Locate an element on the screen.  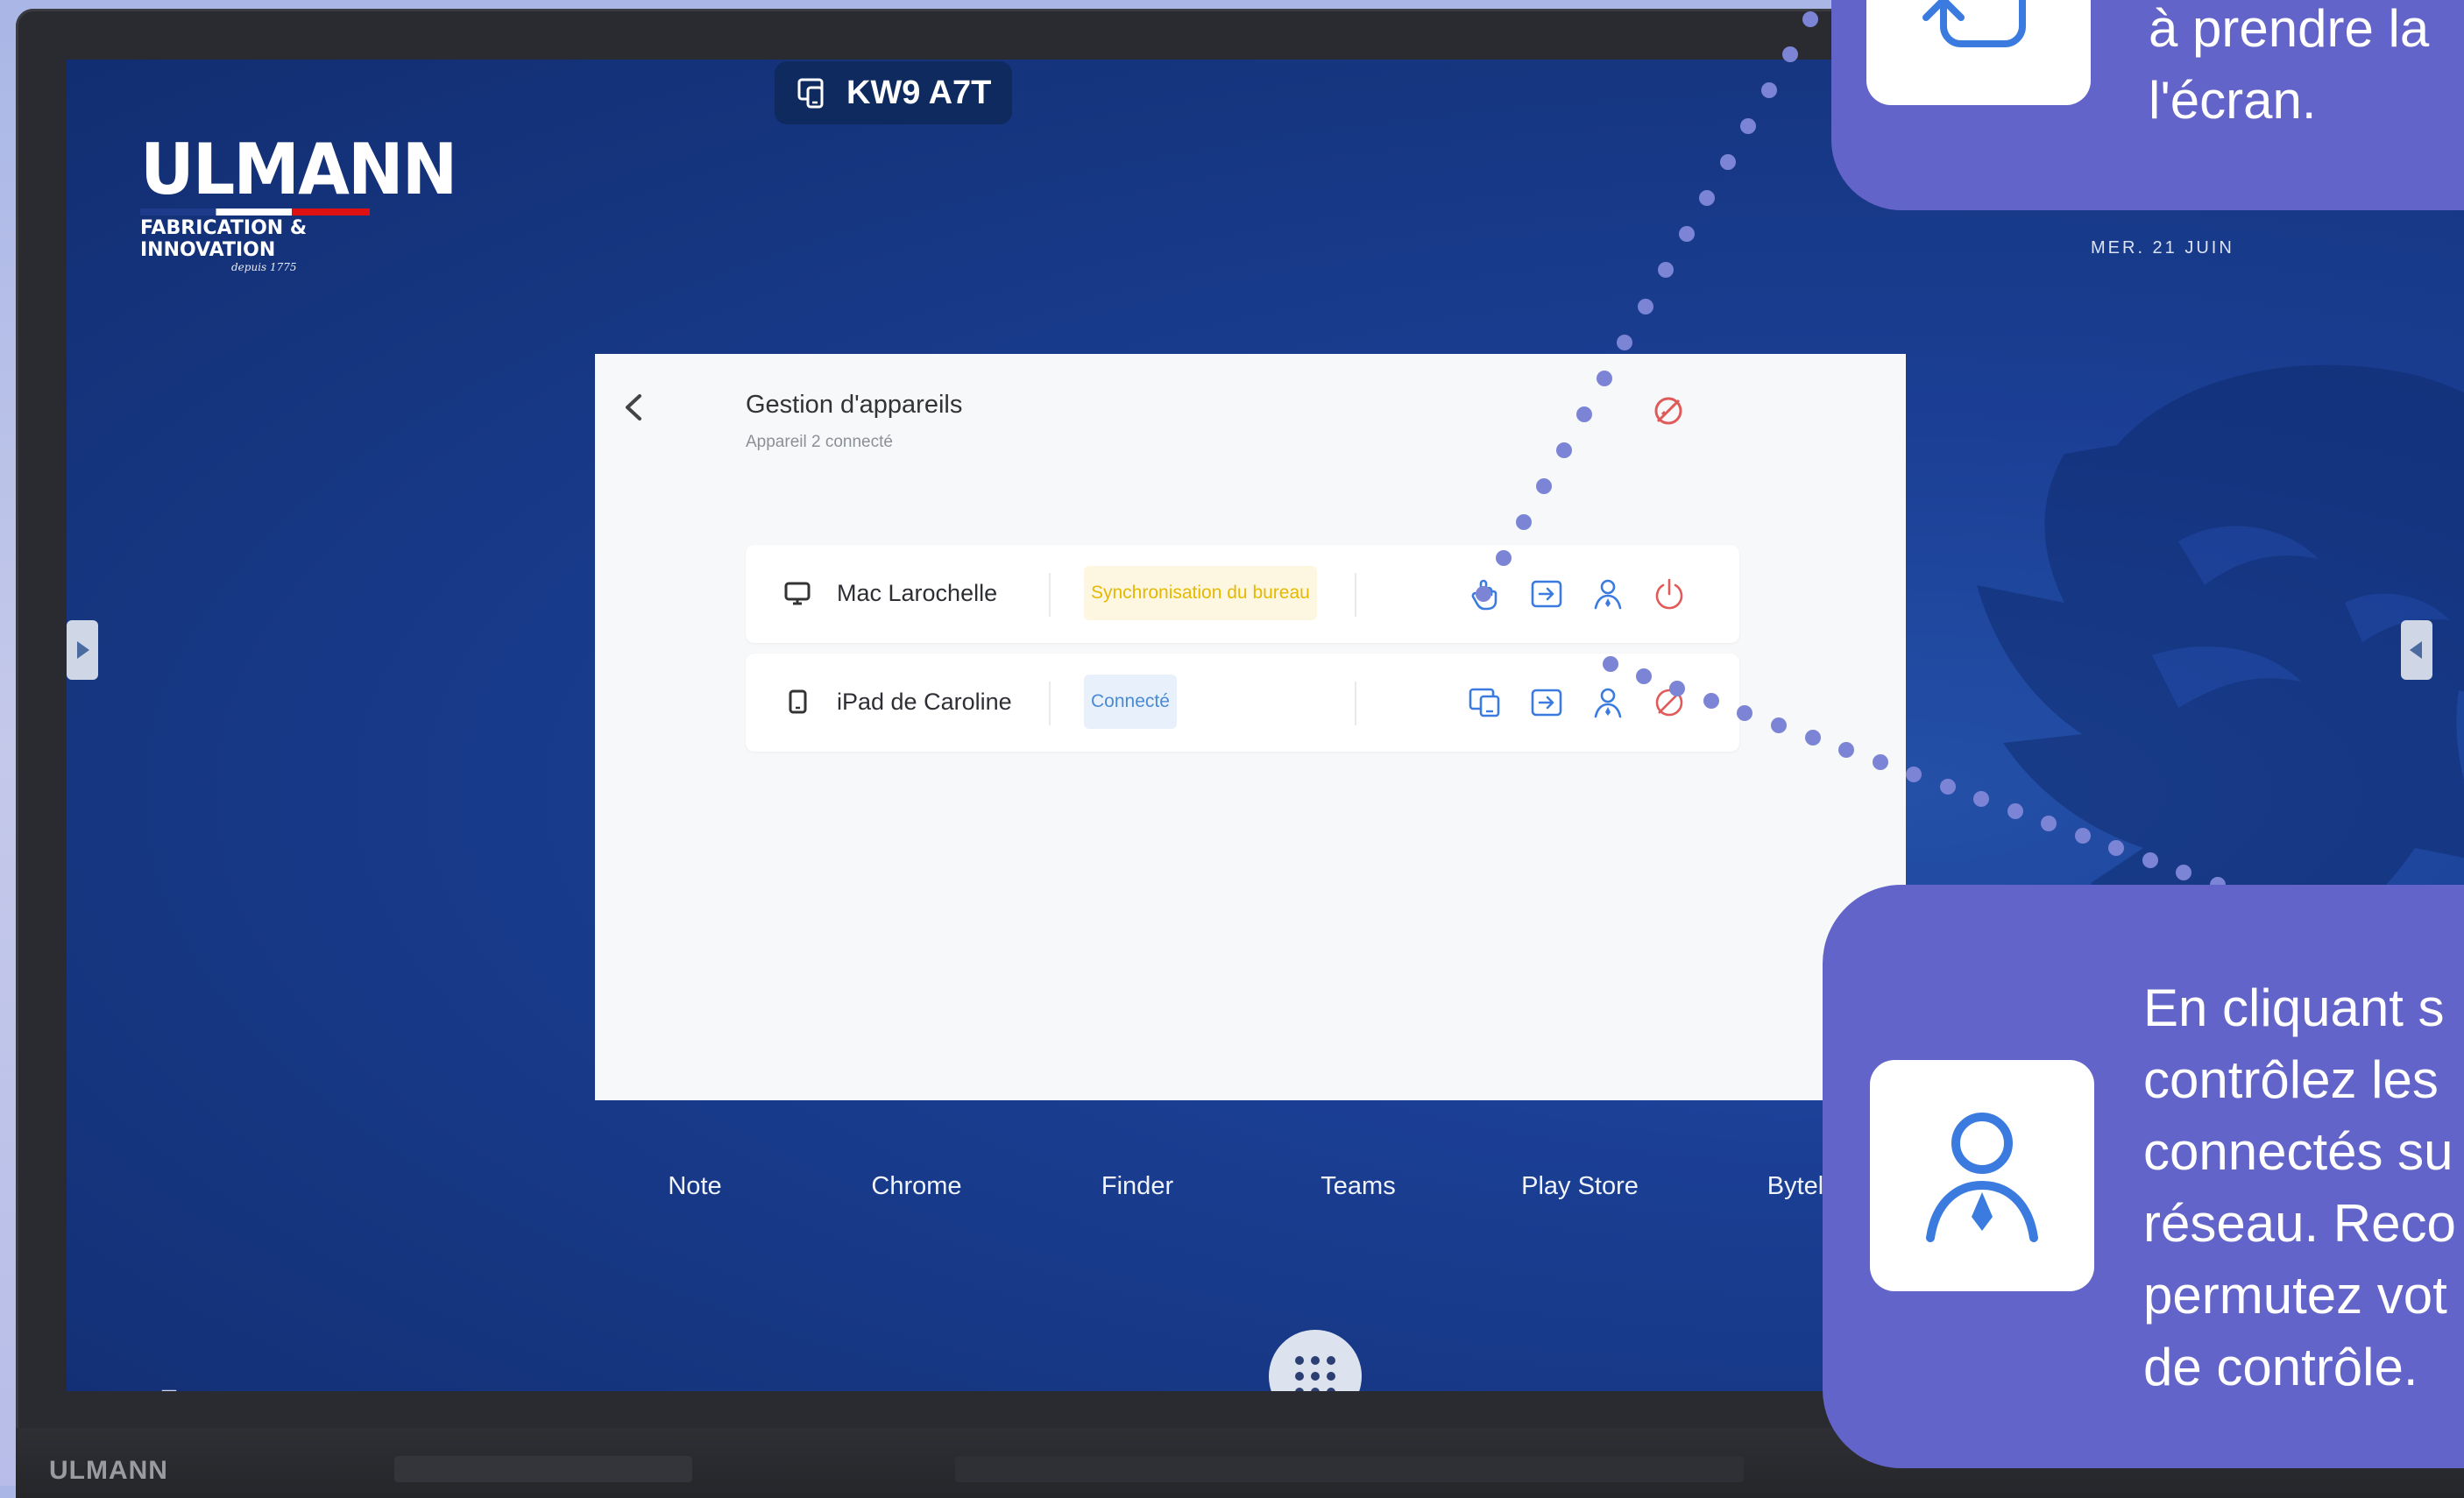
callout-text-line: réseau. Reco is located at coordinates (2299, 1223).